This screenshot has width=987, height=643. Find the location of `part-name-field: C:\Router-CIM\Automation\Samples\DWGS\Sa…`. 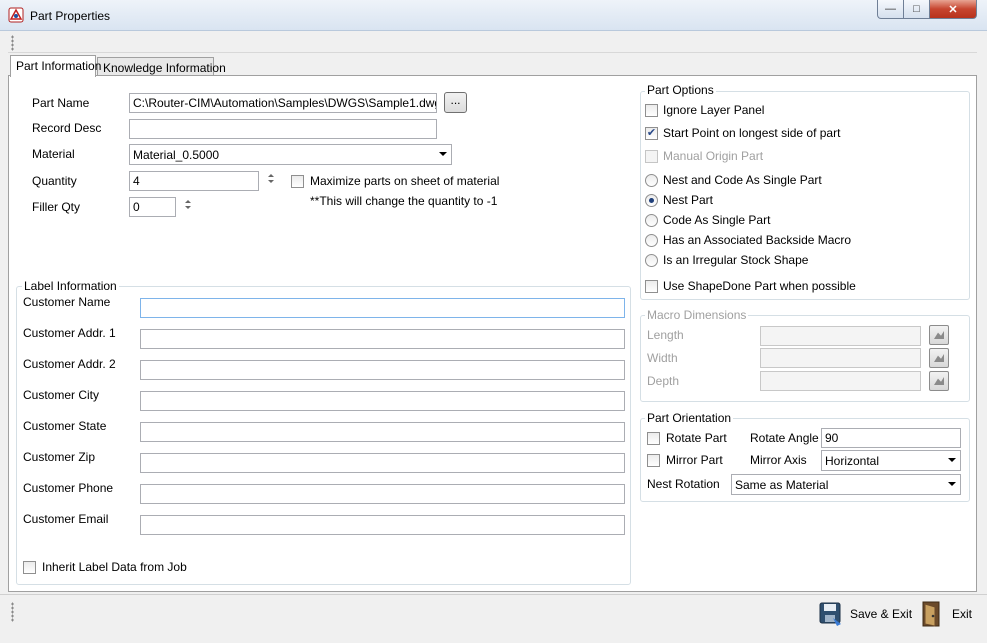

part-name-field: C:\Router-CIM\Automation\Samples\DWGS\Sa… is located at coordinates (283, 103).